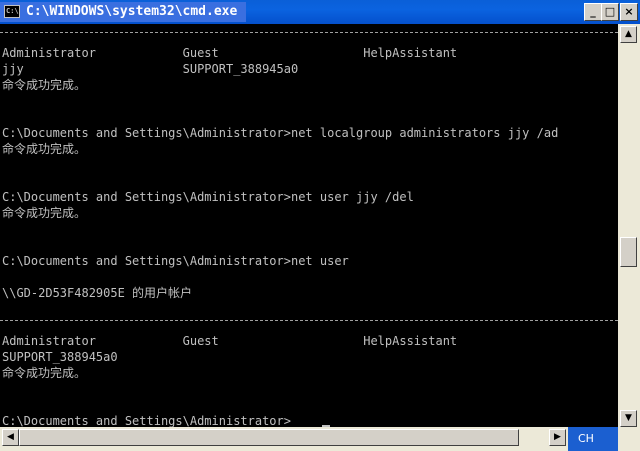 Image resolution: width=640 pixels, height=451 pixels. What do you see at coordinates (629, 439) in the screenshot?
I see `scrollbar-corner` at bounding box center [629, 439].